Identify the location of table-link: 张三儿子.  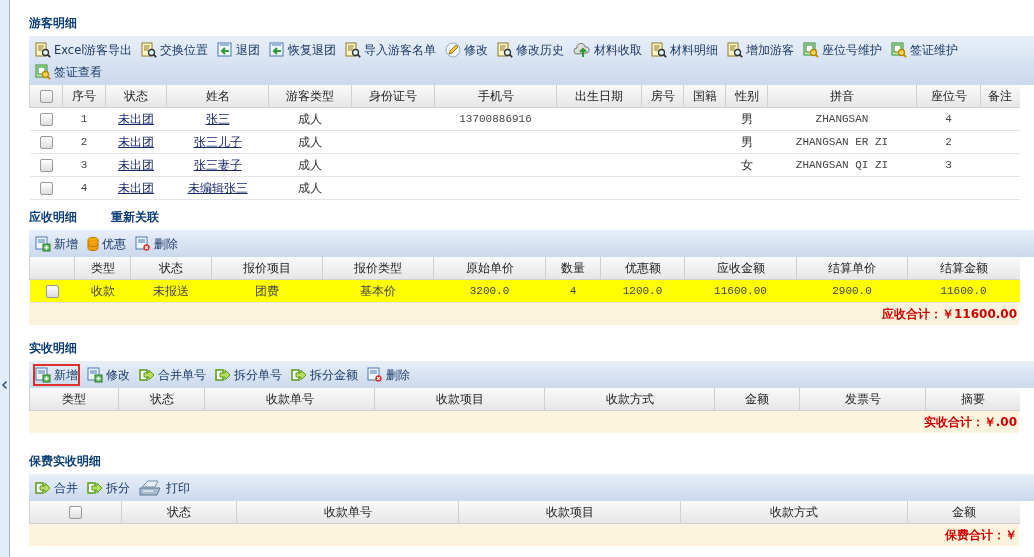
(217, 141).